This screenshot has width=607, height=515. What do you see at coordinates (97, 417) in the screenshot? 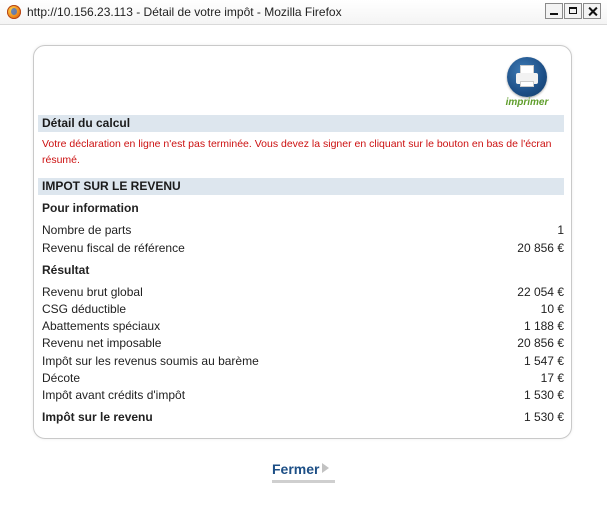
I see `row-label: Impôt sur le revenu` at bounding box center [97, 417].